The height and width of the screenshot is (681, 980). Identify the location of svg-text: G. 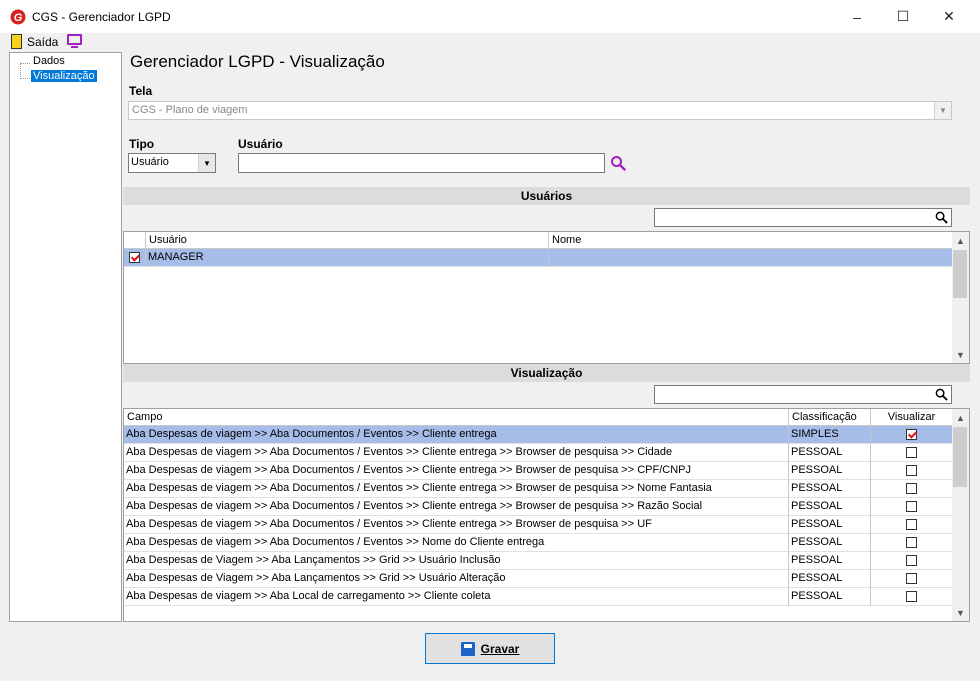
(18, 18).